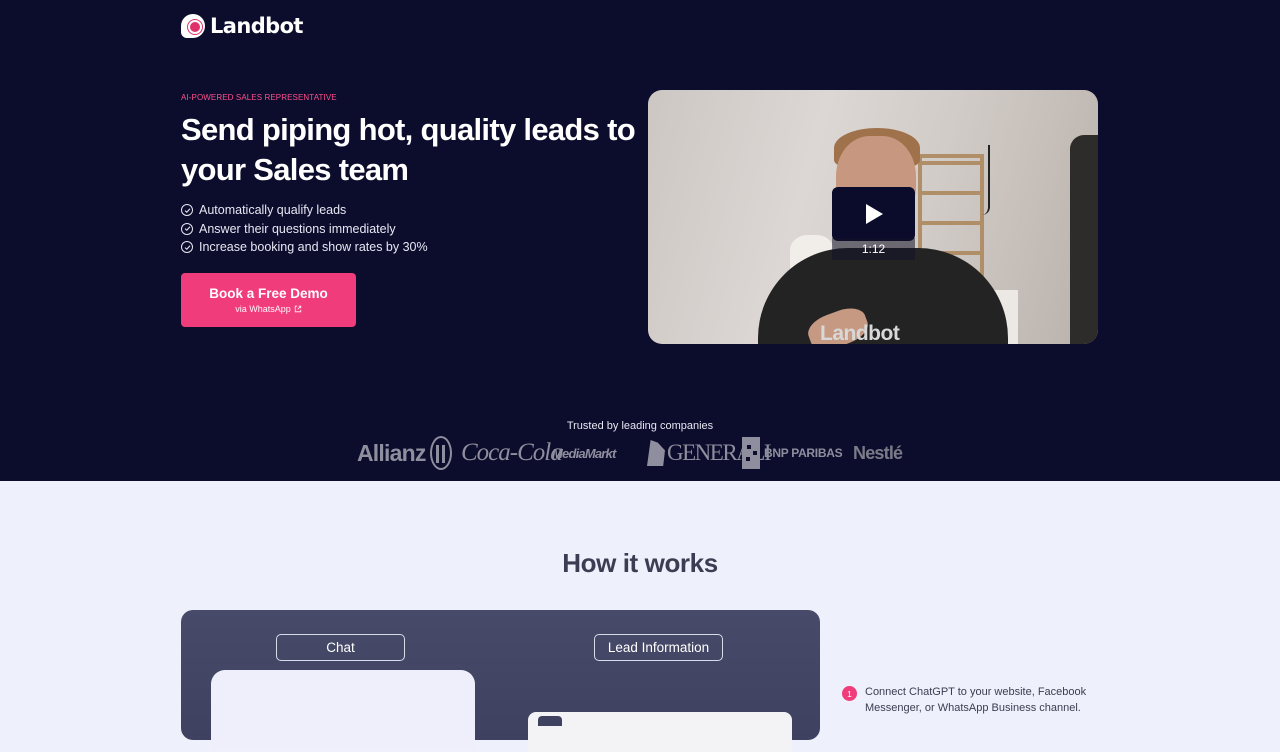  I want to click on book-demo-button: Book a Free Demo via WhatsApp, so click(268, 300).